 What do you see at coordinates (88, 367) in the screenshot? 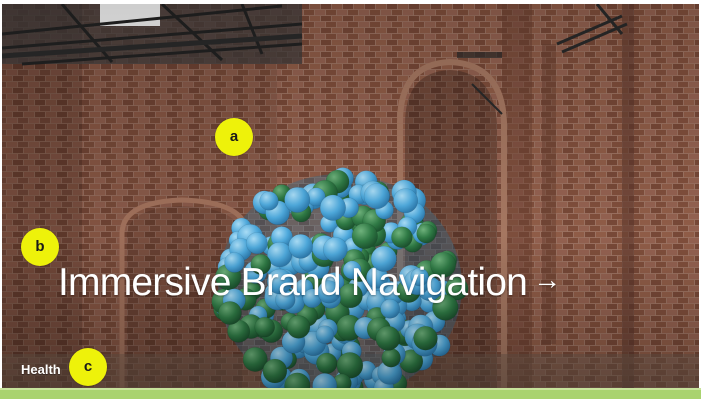
I see `annotation-marker-c: c` at bounding box center [88, 367].